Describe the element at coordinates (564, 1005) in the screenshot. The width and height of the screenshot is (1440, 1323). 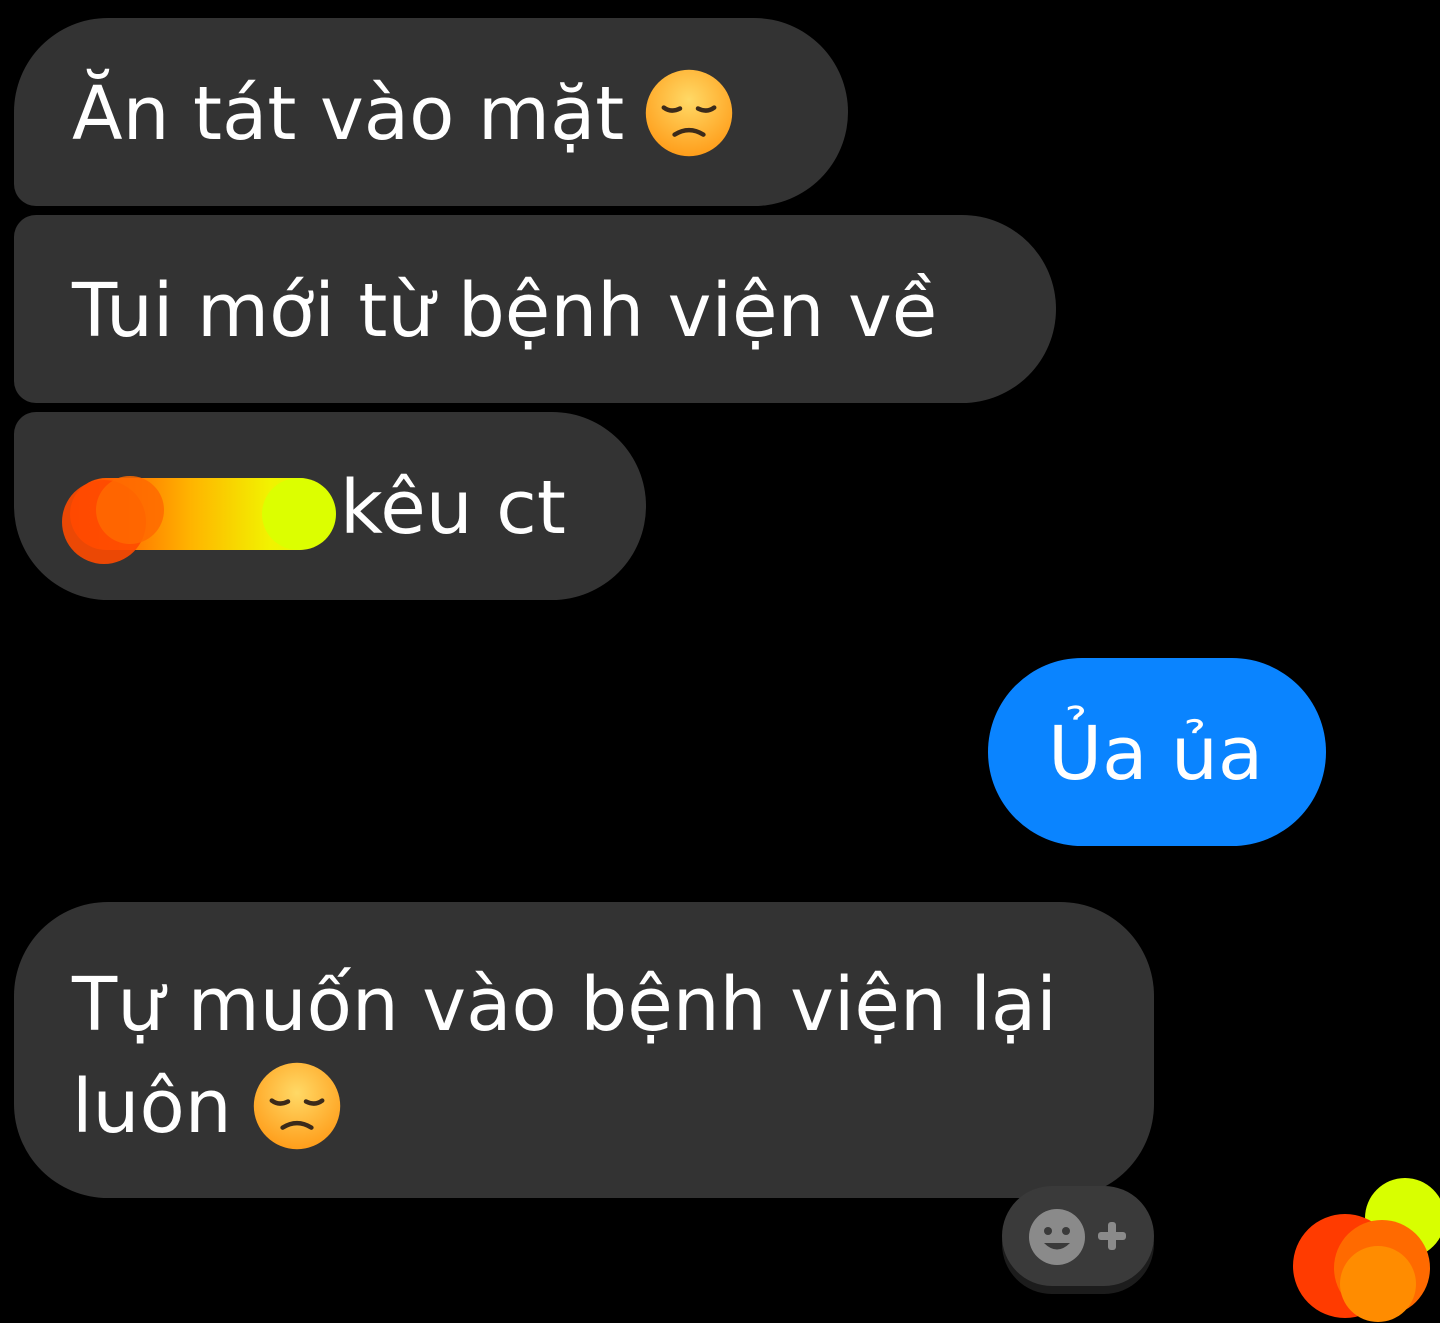
I see `message-text-line-1: Tự muốn vào bệnh viện lại` at that location.